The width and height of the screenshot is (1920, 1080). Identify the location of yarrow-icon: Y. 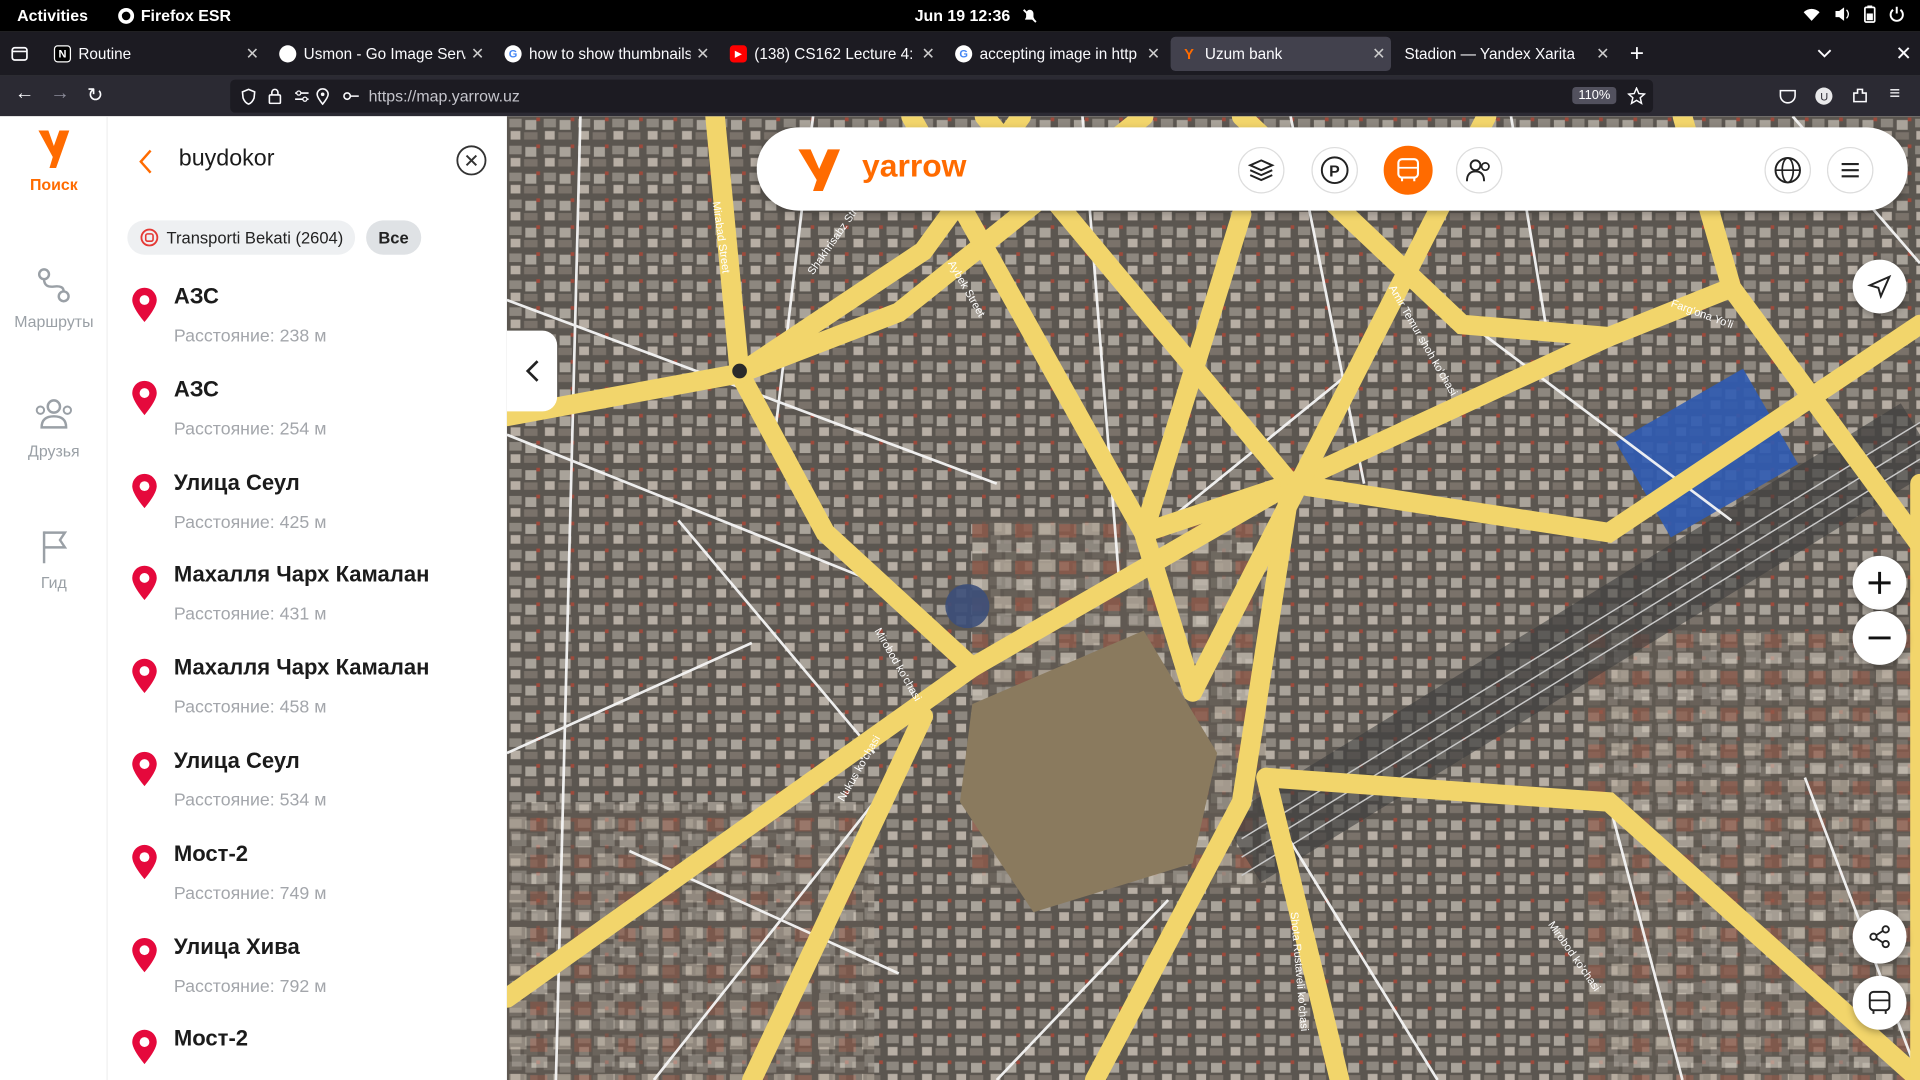
(1189, 54).